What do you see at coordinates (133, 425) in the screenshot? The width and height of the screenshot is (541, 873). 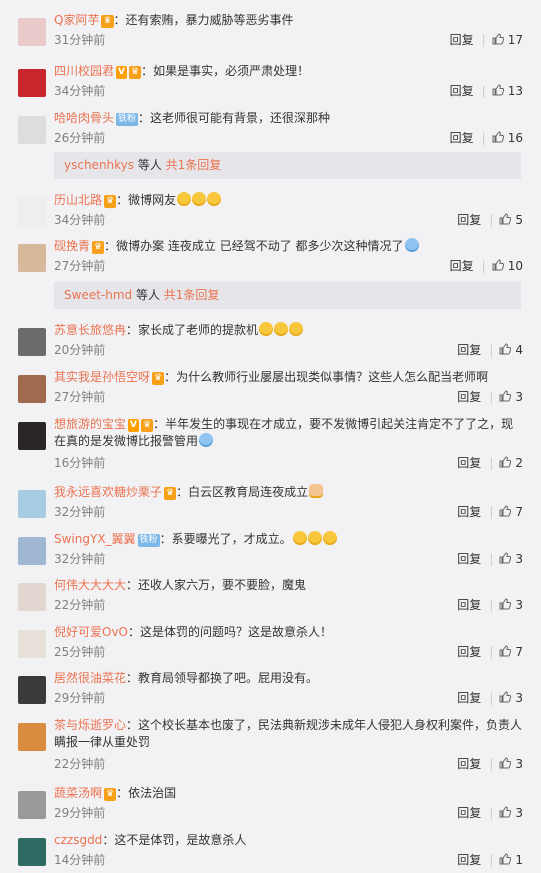 I see `verified-icon: V` at bounding box center [133, 425].